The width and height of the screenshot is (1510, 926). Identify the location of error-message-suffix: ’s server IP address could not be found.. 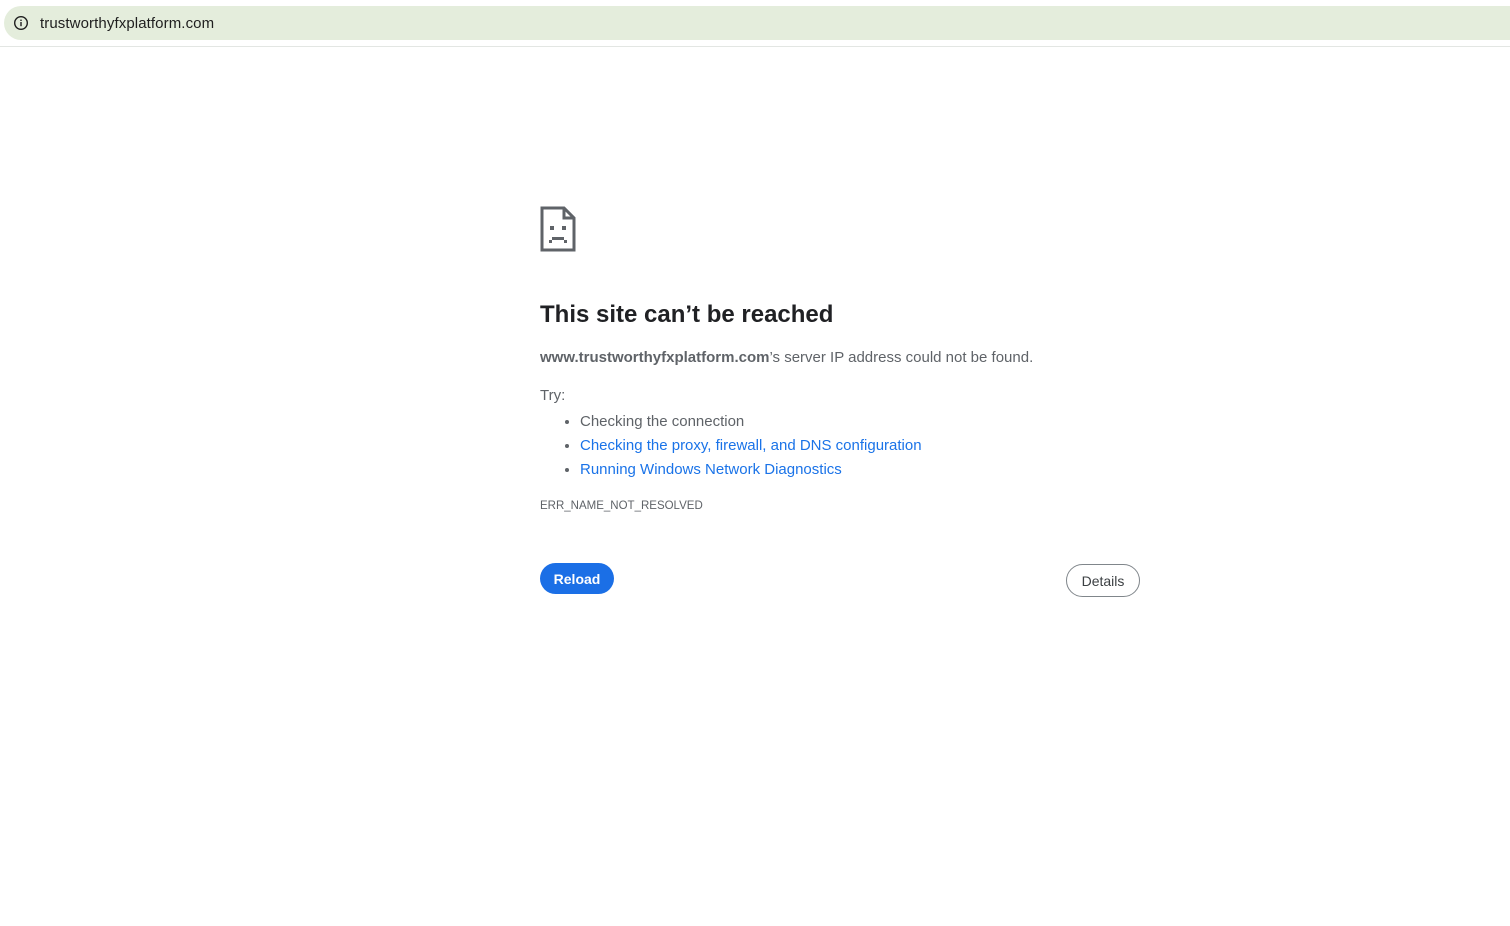
(901, 357).